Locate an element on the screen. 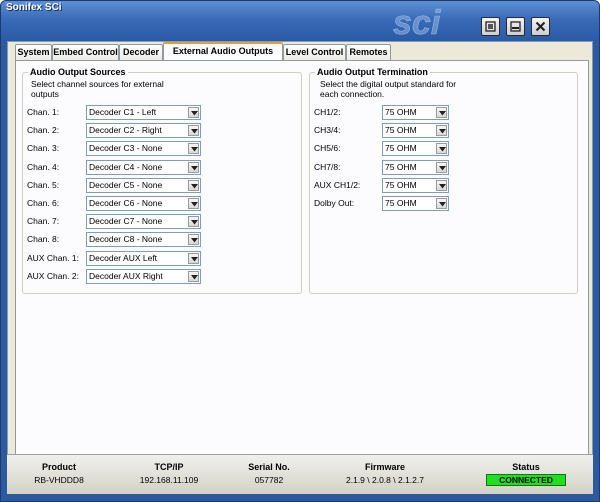  serial-value: 057782 is located at coordinates (269, 480).